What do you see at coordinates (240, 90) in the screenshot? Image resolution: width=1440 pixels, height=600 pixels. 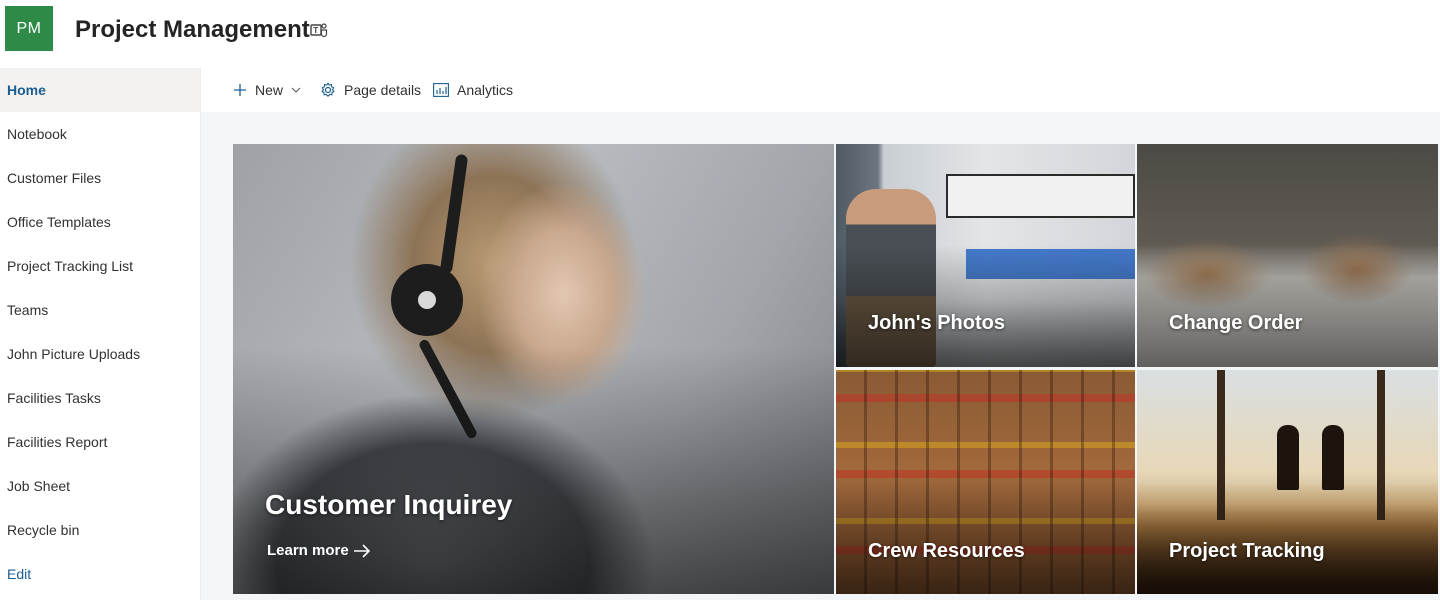 I see `plus-icon` at bounding box center [240, 90].